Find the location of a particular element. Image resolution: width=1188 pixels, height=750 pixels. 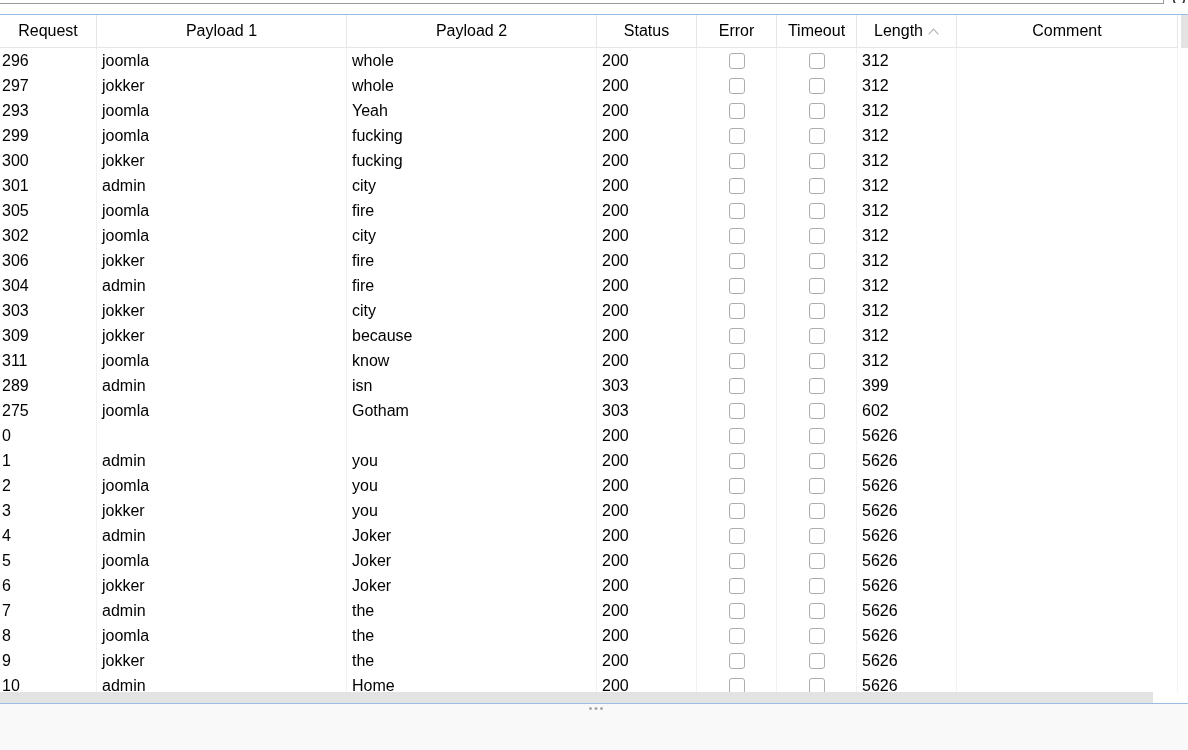

table-cell: Yeah is located at coordinates (472, 110).